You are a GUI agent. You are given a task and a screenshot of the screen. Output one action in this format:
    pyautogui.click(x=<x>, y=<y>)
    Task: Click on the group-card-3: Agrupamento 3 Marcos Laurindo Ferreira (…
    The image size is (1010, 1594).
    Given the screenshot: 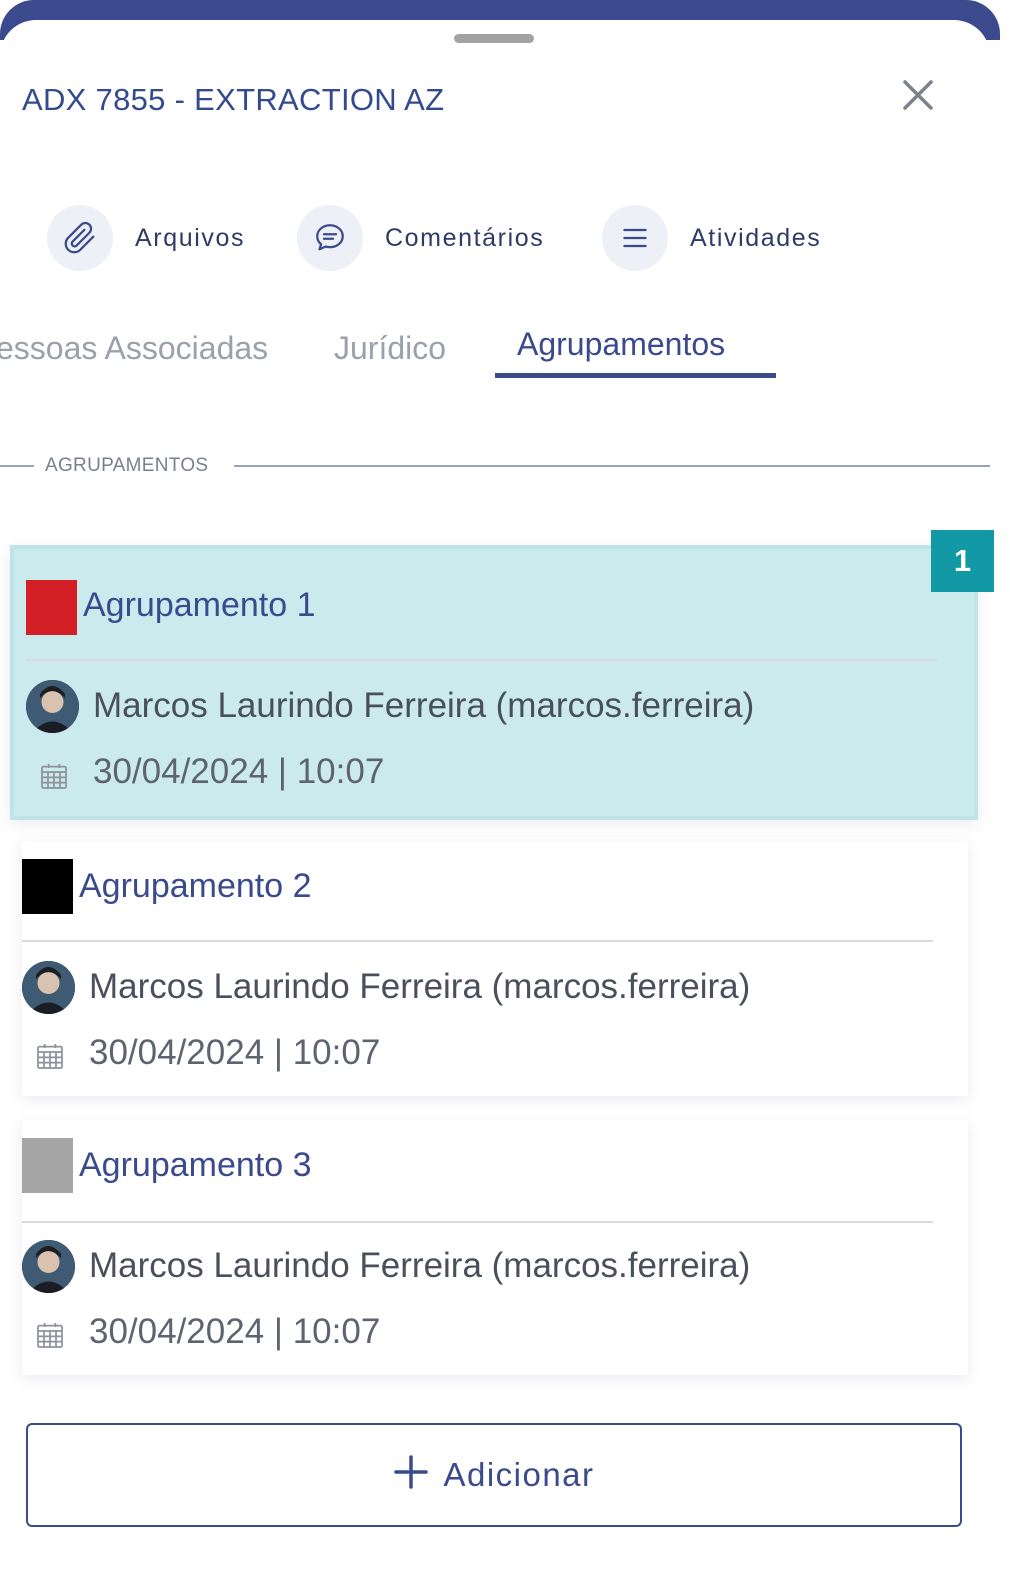 What is the action you would take?
    pyautogui.click(x=495, y=1247)
    